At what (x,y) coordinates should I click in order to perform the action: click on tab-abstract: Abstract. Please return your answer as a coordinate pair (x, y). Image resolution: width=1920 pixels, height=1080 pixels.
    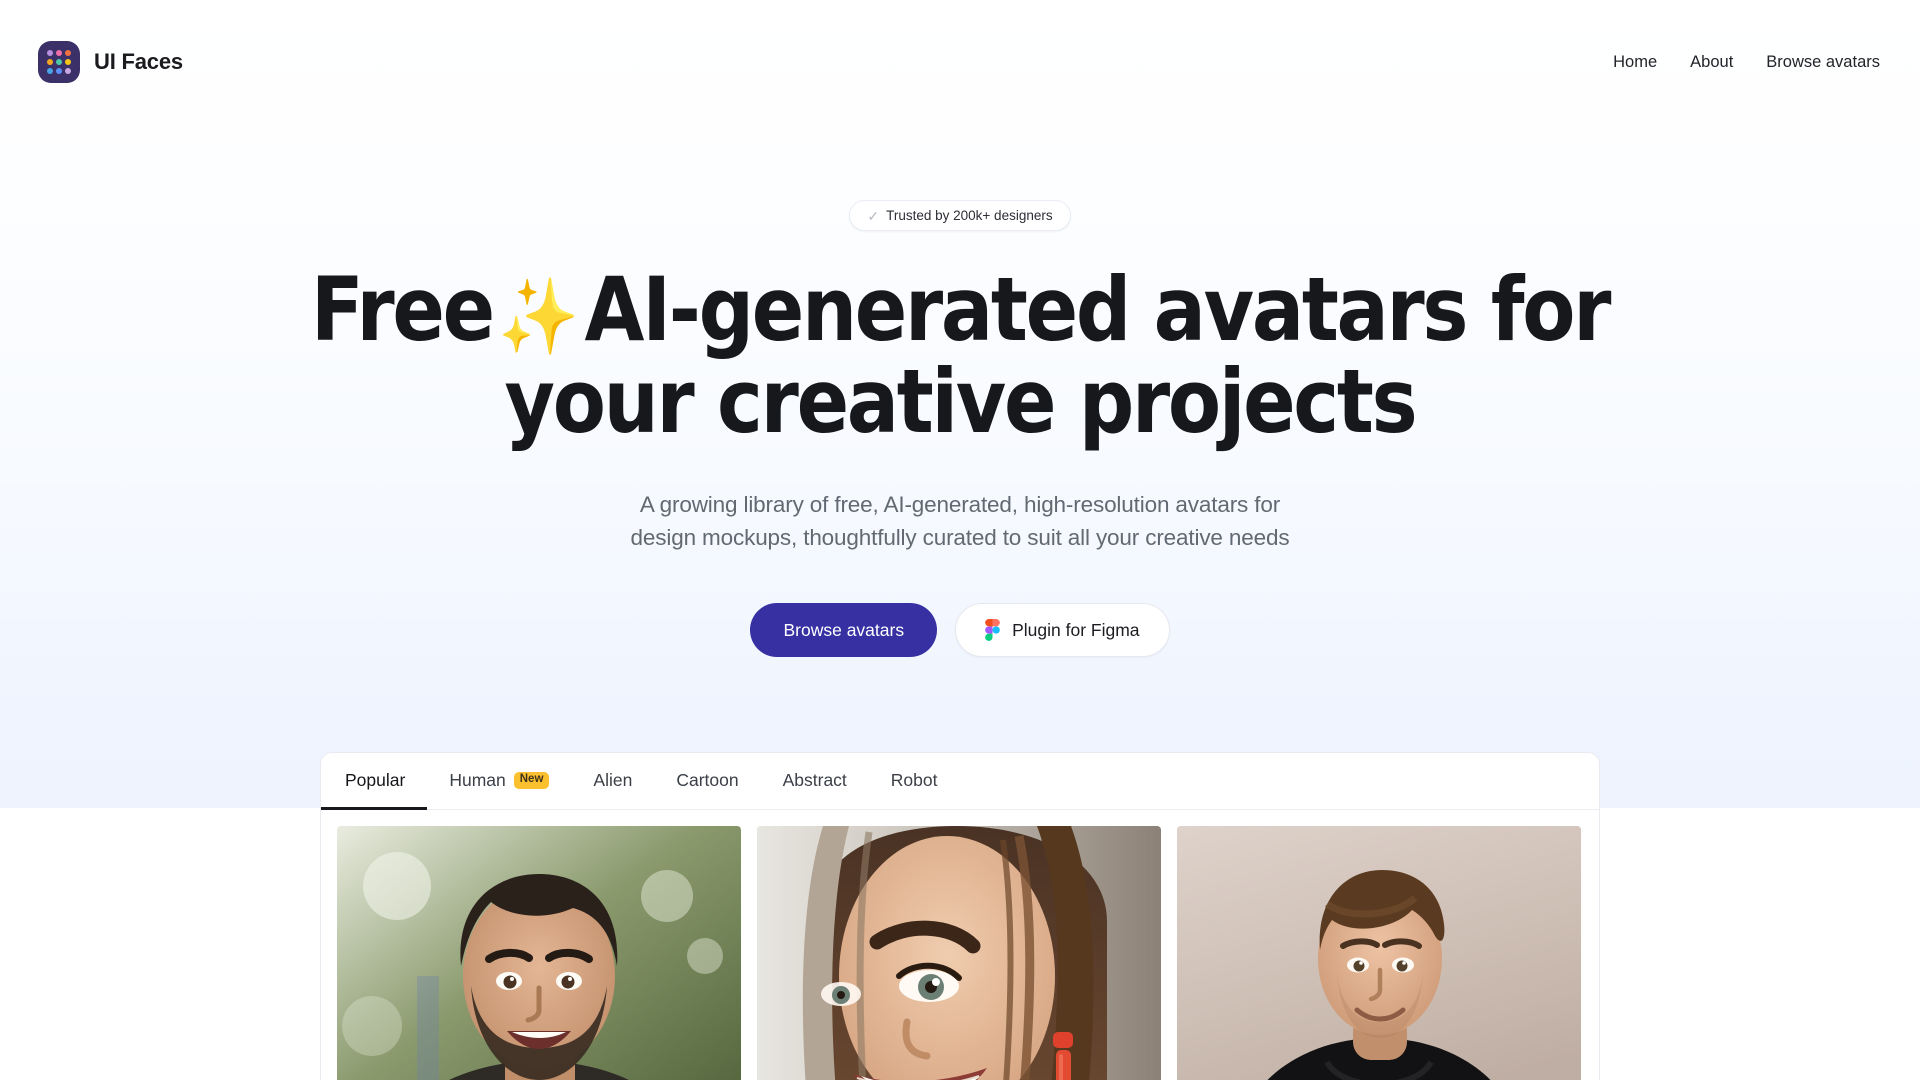
    Looking at the image, I should click on (815, 782).